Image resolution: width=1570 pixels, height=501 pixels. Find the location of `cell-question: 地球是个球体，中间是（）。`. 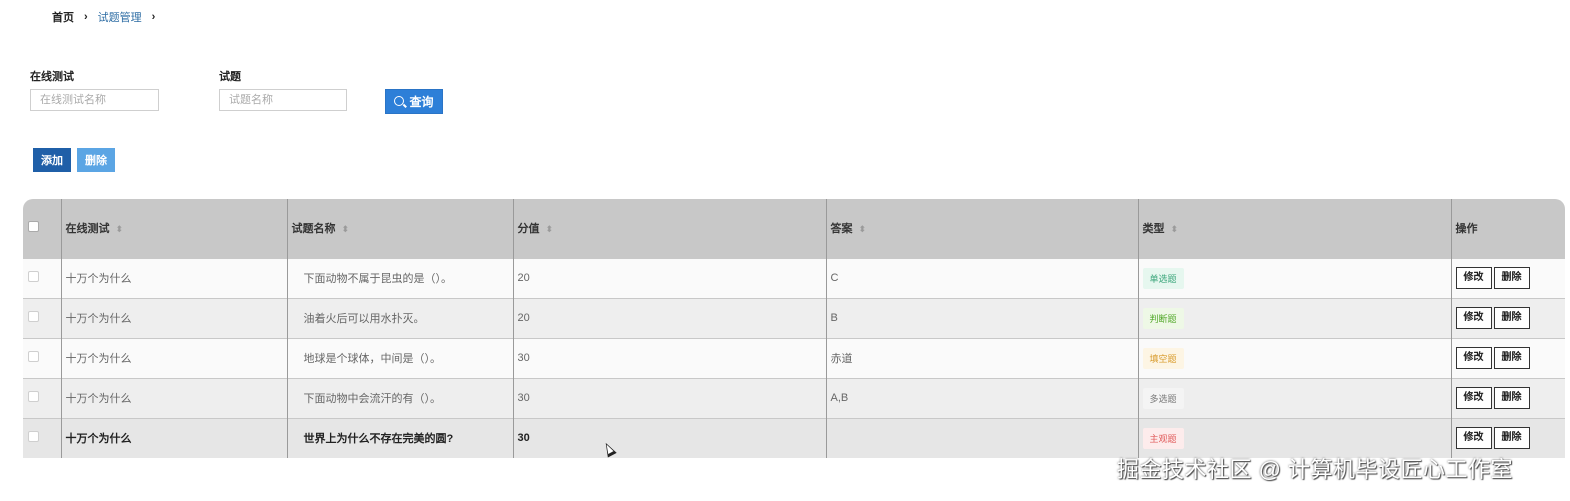

cell-question: 地球是个球体，中间是（）。 is located at coordinates (400, 357).